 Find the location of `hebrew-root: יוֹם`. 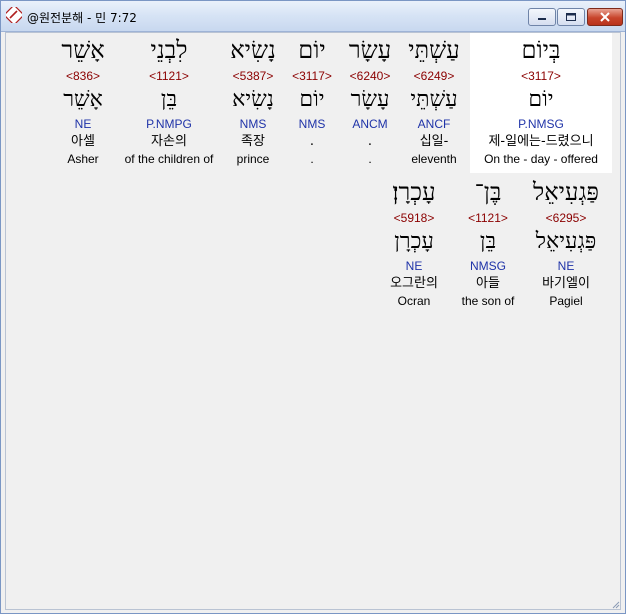

hebrew-root: יוֹם is located at coordinates (541, 99).